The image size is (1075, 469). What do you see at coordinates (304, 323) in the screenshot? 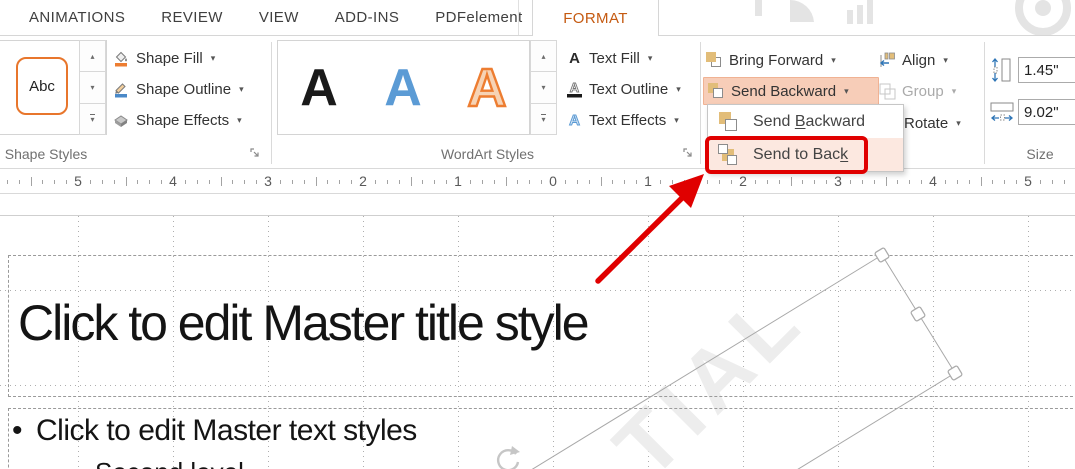
I see `master-title-text: Click to edit Master title style` at bounding box center [304, 323].